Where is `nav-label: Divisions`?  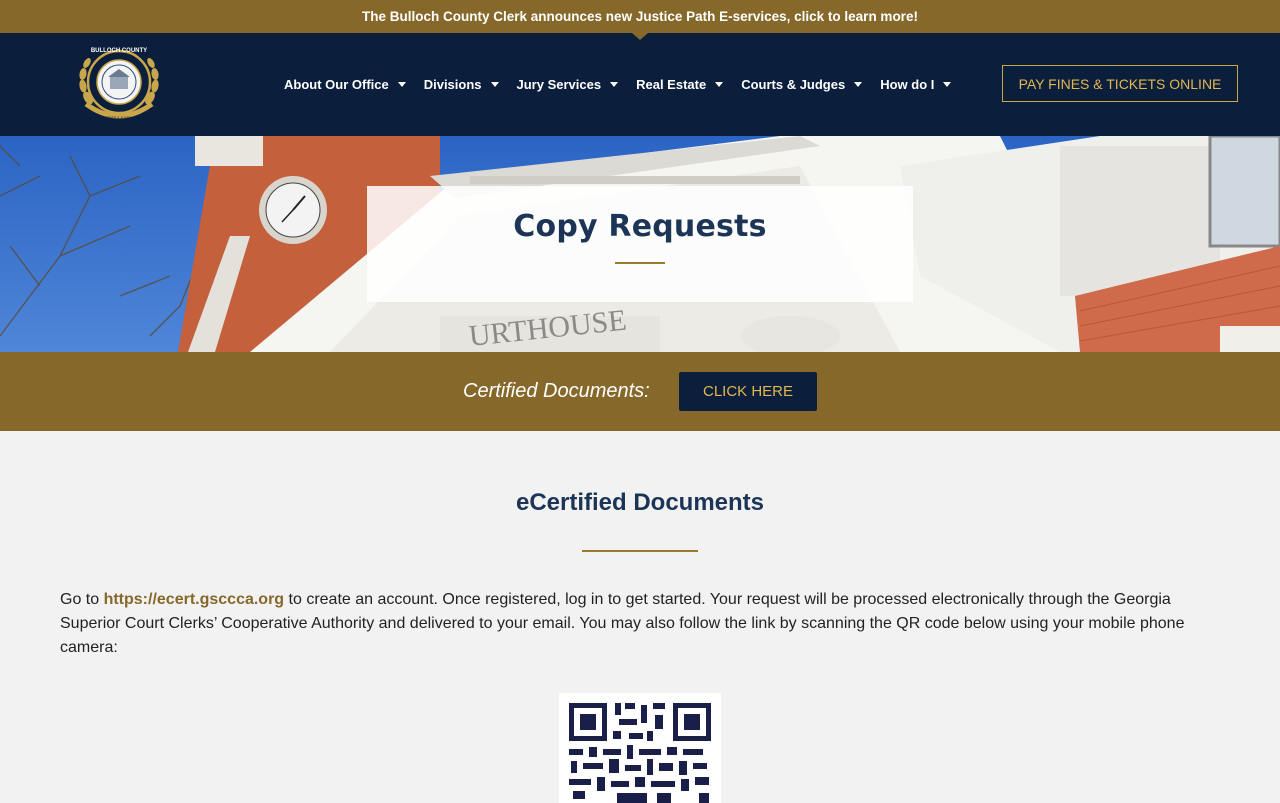 nav-label: Divisions is located at coordinates (452, 84).